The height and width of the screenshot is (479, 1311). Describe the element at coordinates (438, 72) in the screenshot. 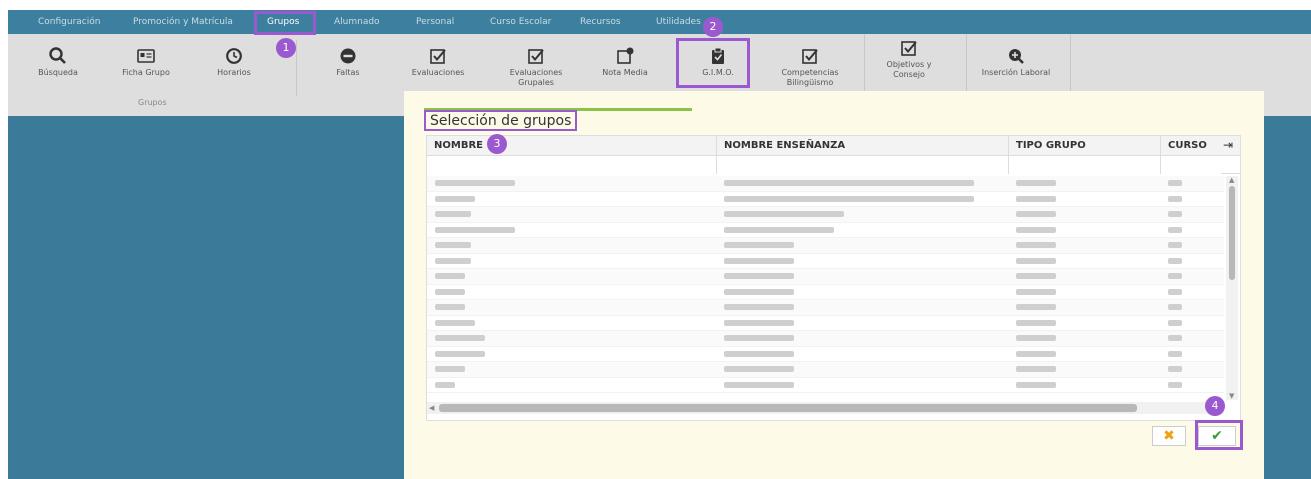

I see `evaluaciones-label: Evaluaciones` at that location.